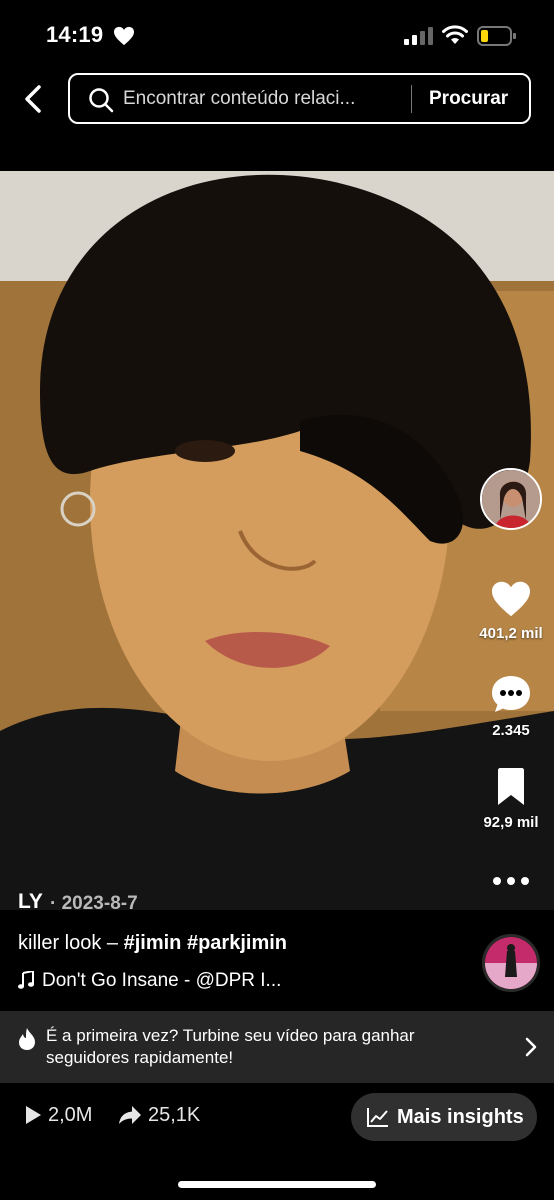  What do you see at coordinates (468, 99) in the screenshot?
I see `search-button: Procurar` at bounding box center [468, 99].